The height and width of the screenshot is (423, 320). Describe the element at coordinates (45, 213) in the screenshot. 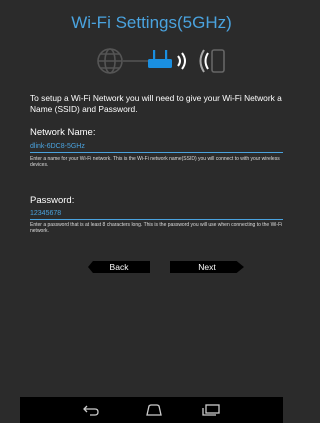

I see `password-input: 12345678` at that location.